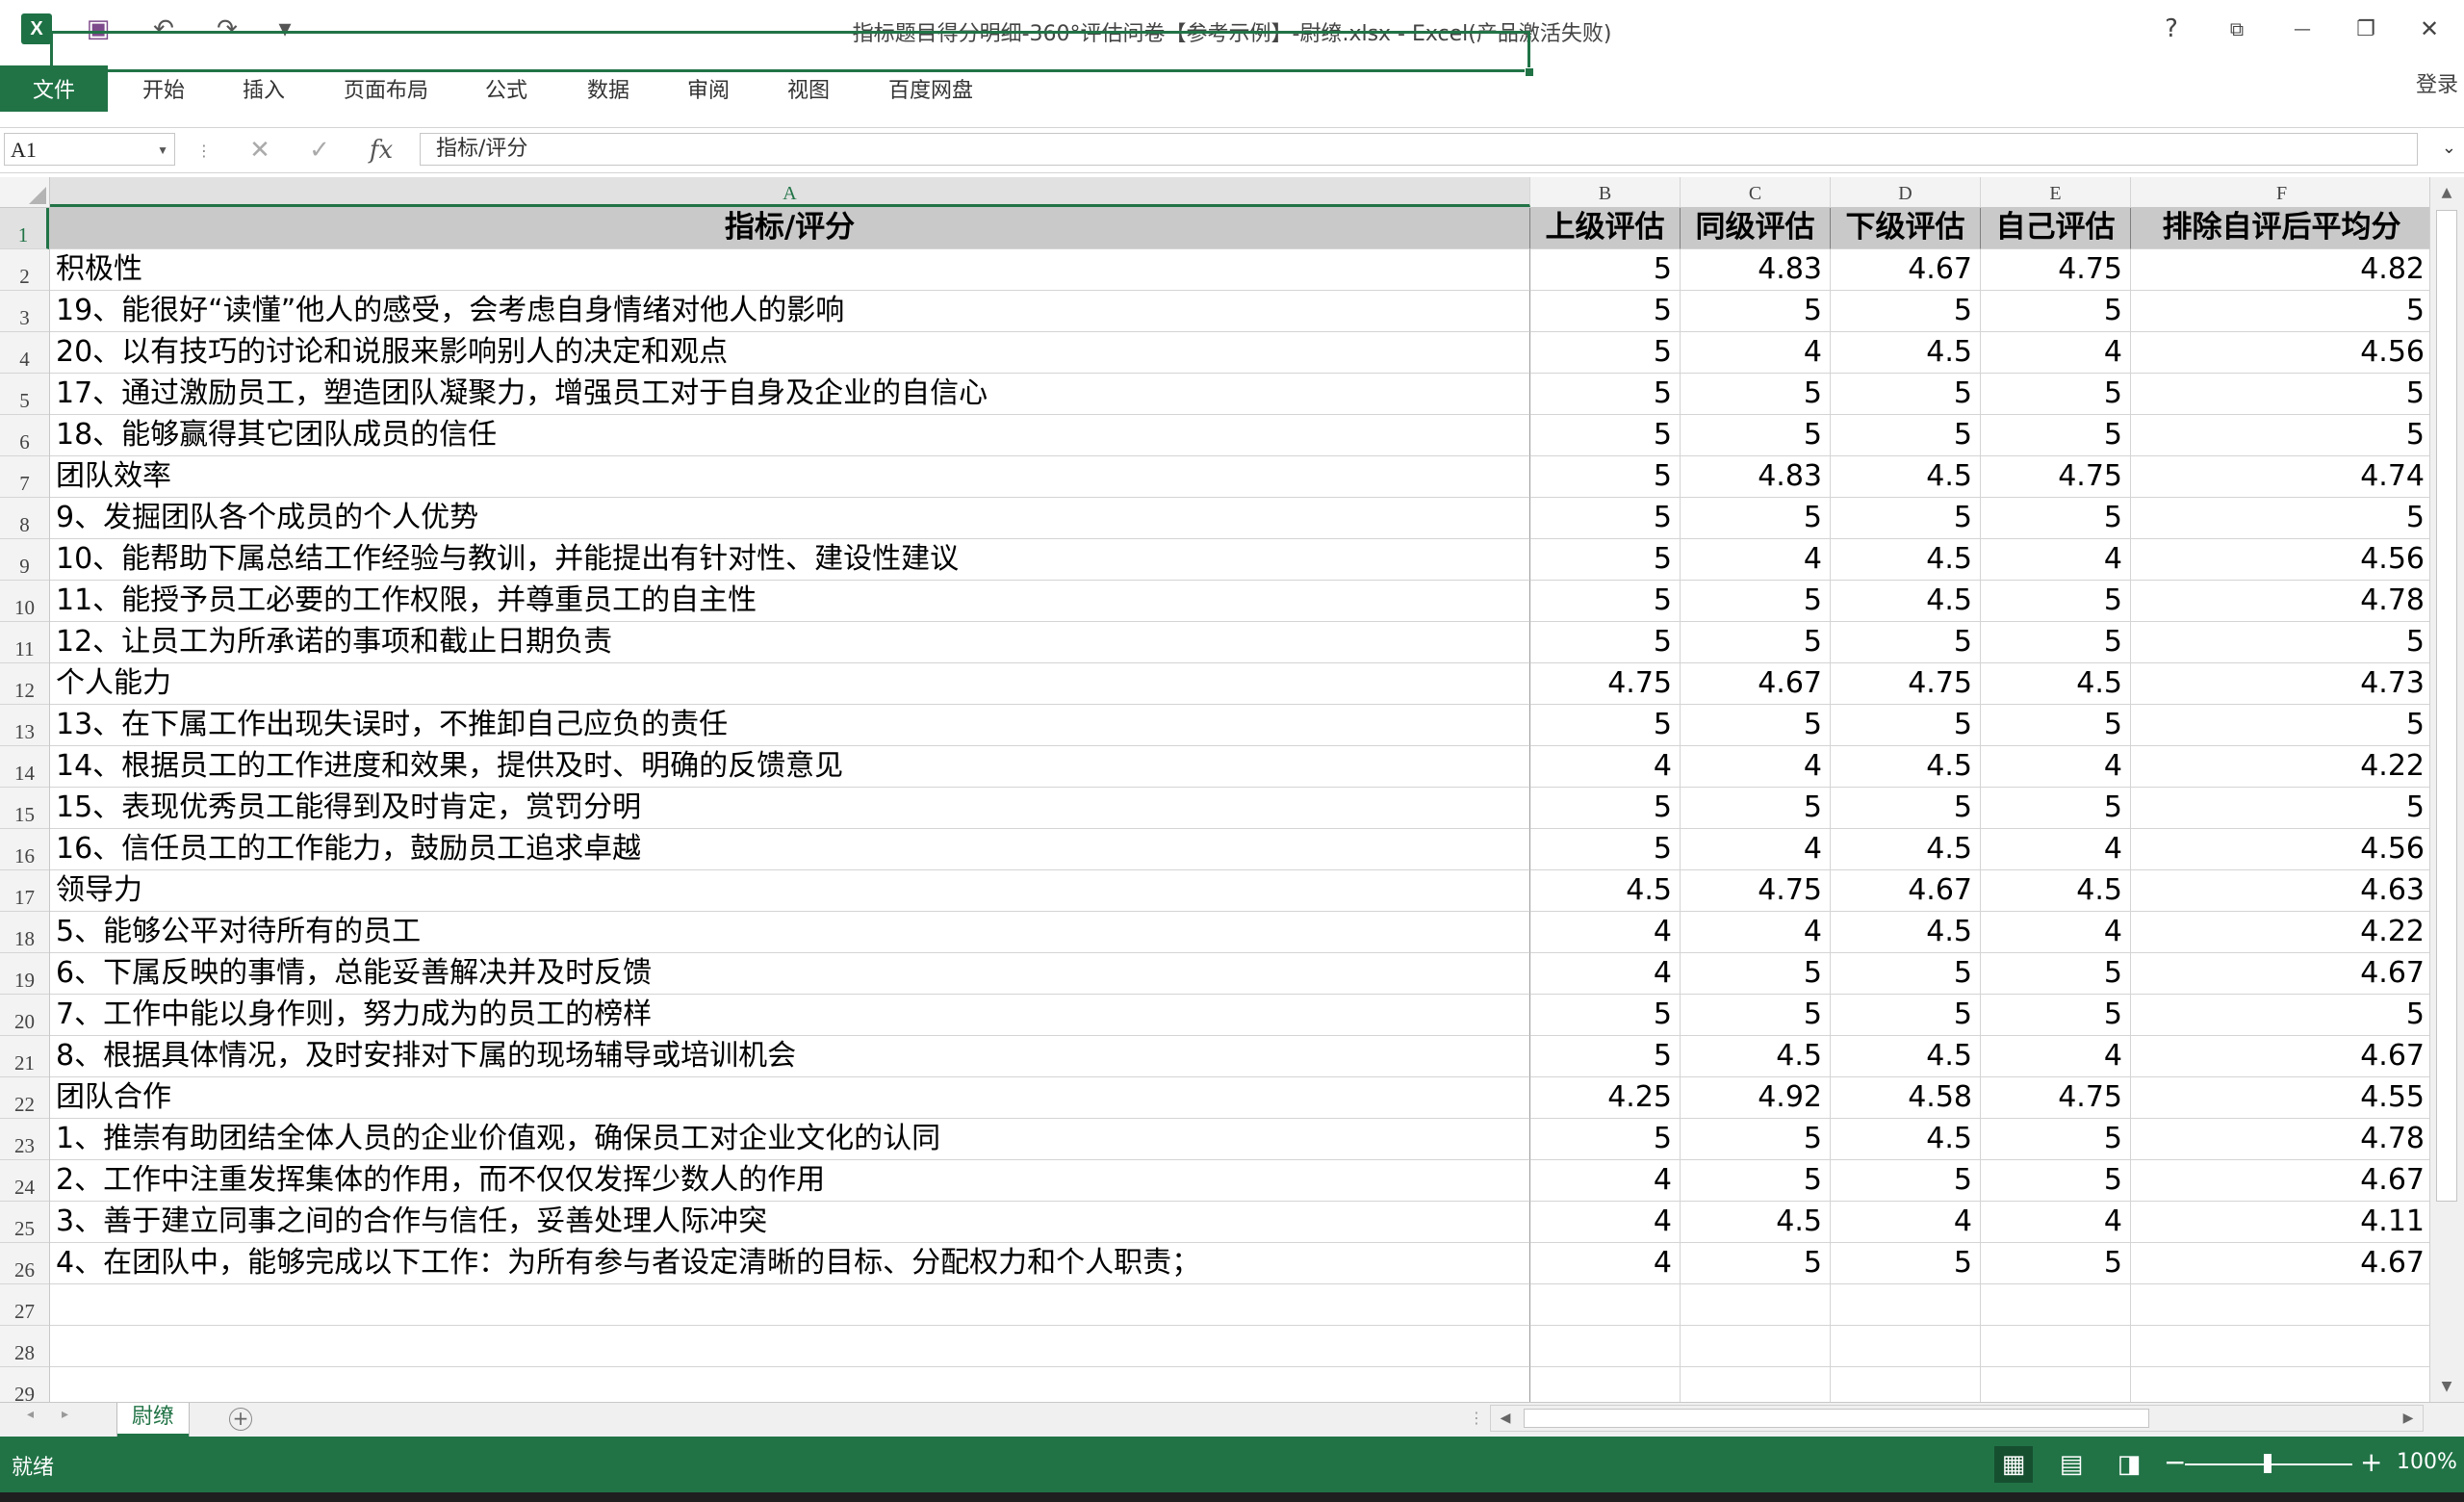  I want to click on sign-in-link: 登录, so click(2437, 82).